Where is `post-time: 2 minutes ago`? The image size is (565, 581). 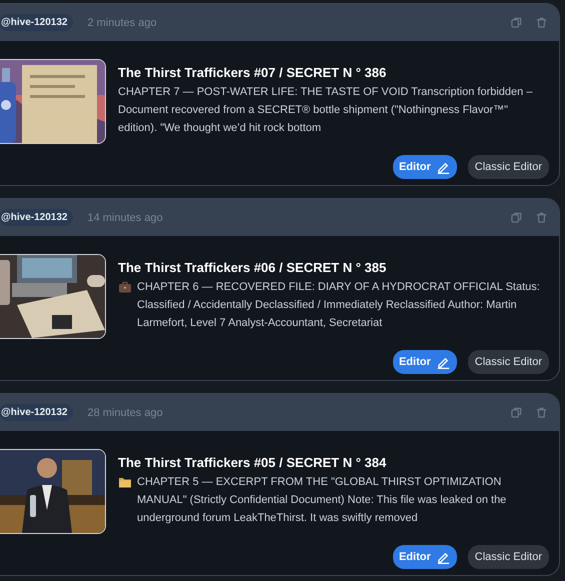 post-time: 2 minutes ago is located at coordinates (122, 22).